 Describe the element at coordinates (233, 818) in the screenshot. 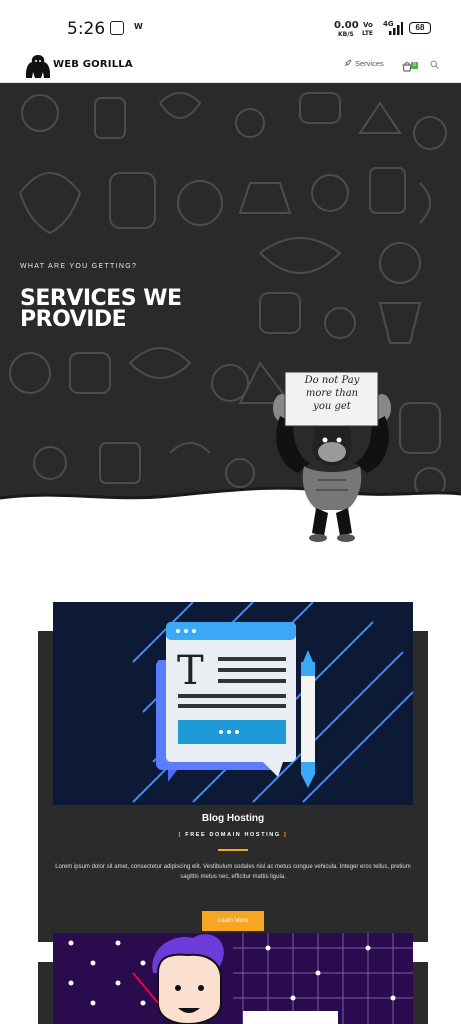

I see `card-title: Blog Hosting` at that location.